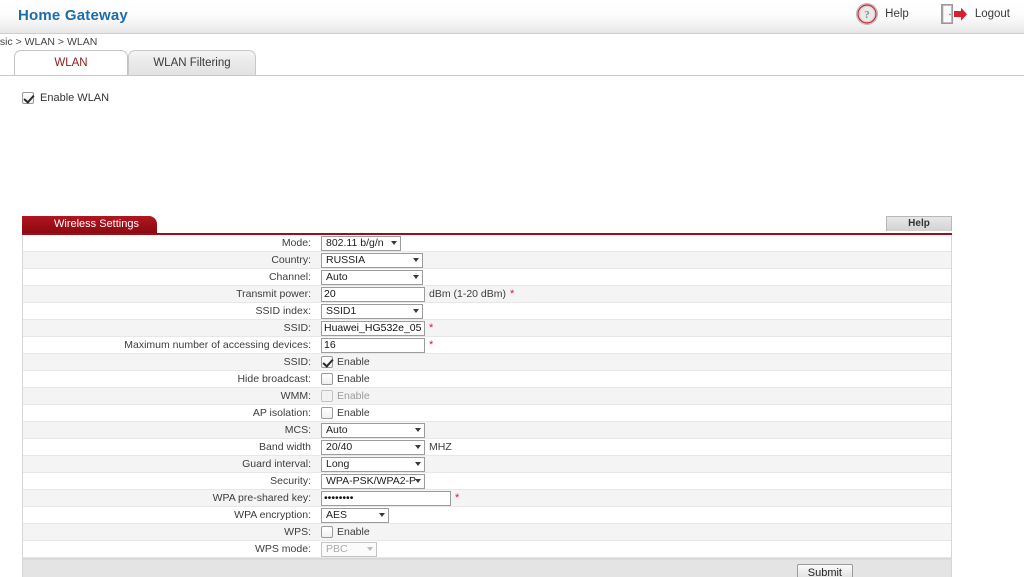 The image size is (1024, 577). I want to click on hide-broadcast-checkbox, so click(327, 379).